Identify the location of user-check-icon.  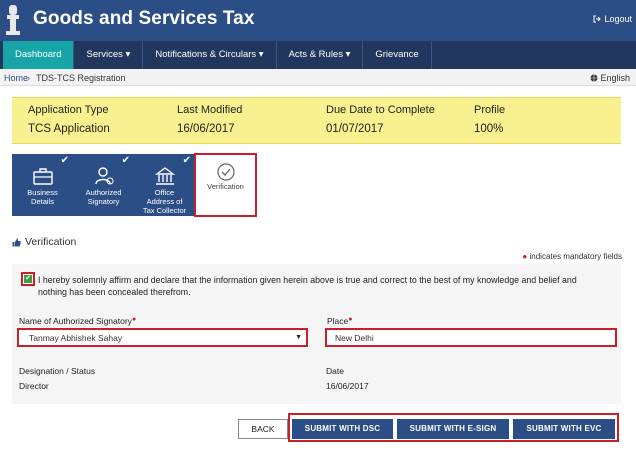
(103, 176).